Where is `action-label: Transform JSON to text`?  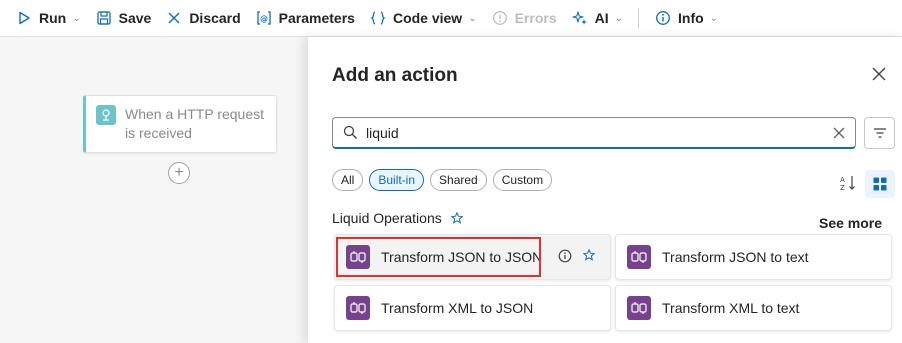
action-label: Transform JSON to text is located at coordinates (735, 257).